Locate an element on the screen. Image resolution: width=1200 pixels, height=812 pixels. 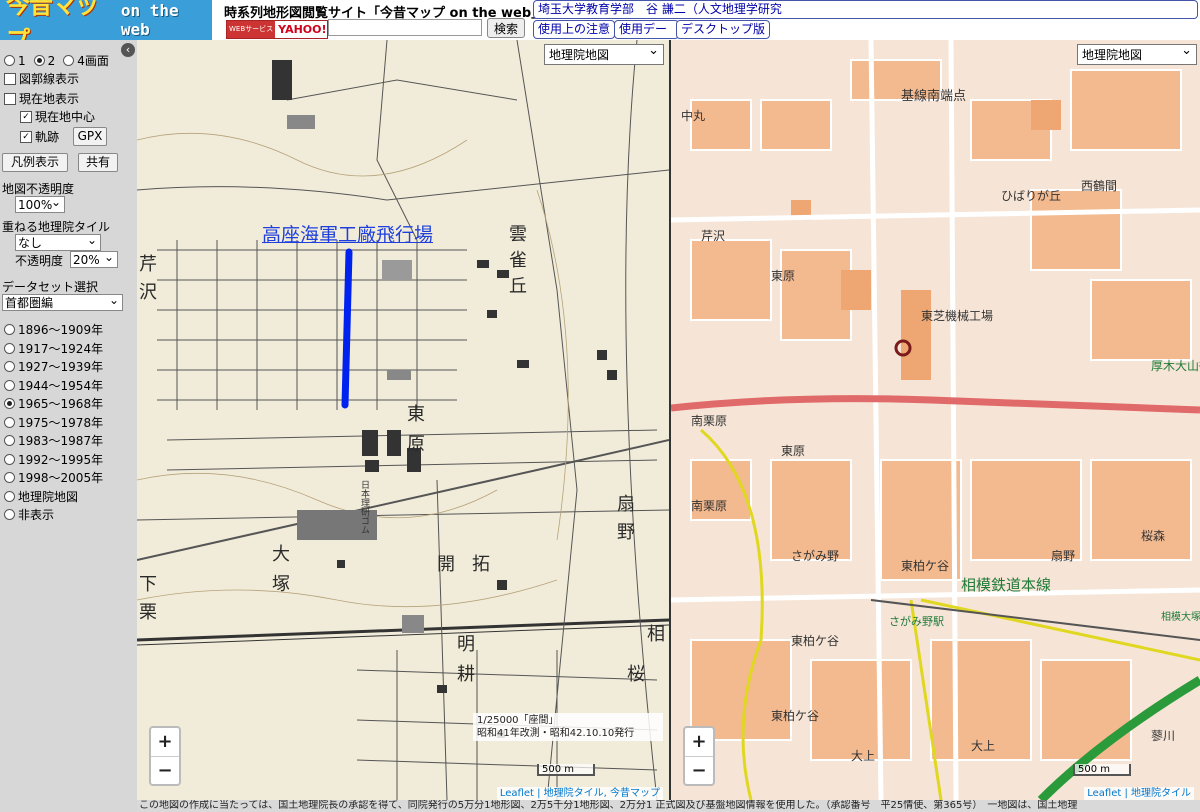
period-option: 1944～1954年 is located at coordinates (53, 385).